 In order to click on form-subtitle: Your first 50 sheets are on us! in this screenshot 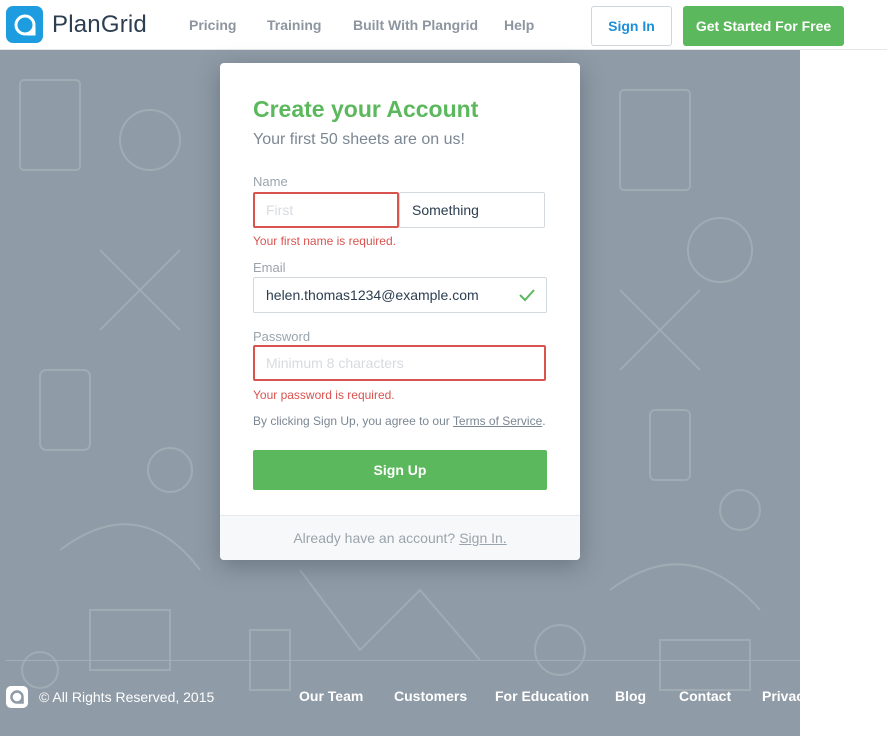, I will do `click(359, 139)`.